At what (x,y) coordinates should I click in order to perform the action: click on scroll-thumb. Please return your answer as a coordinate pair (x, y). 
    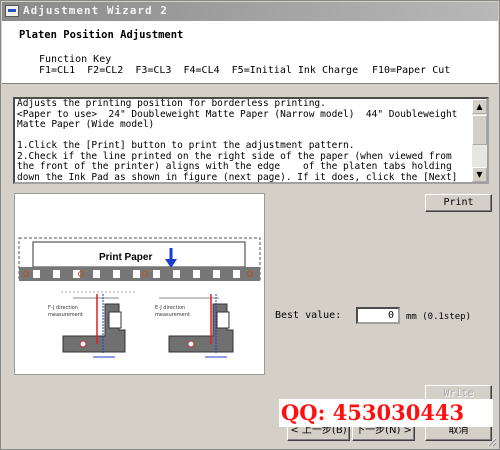
    Looking at the image, I should click on (479, 130).